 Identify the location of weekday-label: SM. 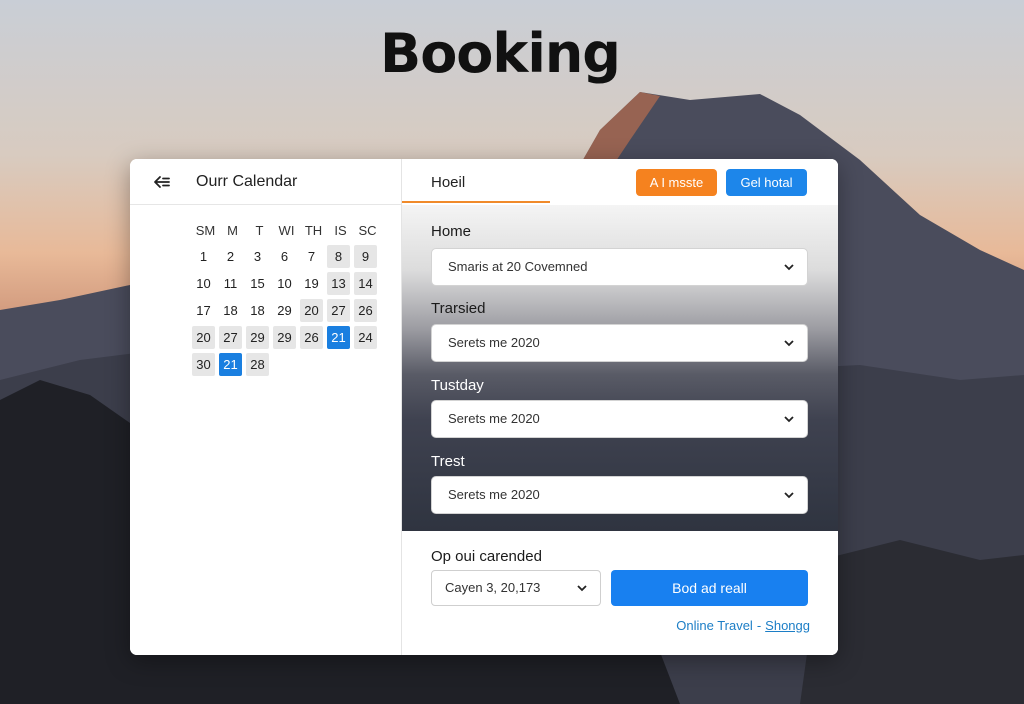
(205, 230).